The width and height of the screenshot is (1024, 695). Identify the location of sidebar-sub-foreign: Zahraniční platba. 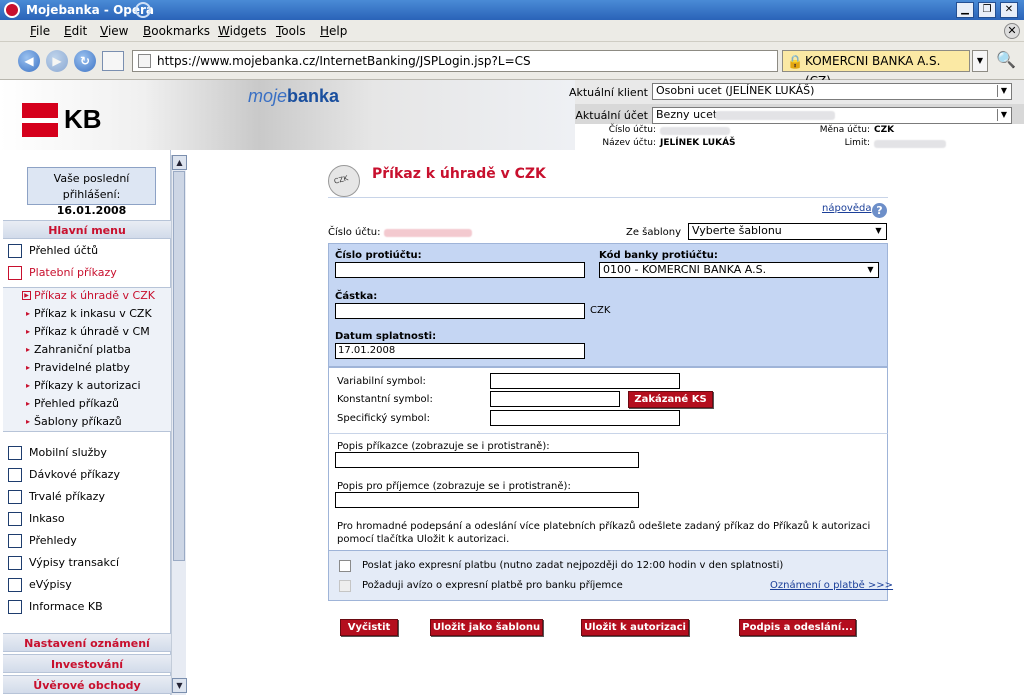
(87, 350).